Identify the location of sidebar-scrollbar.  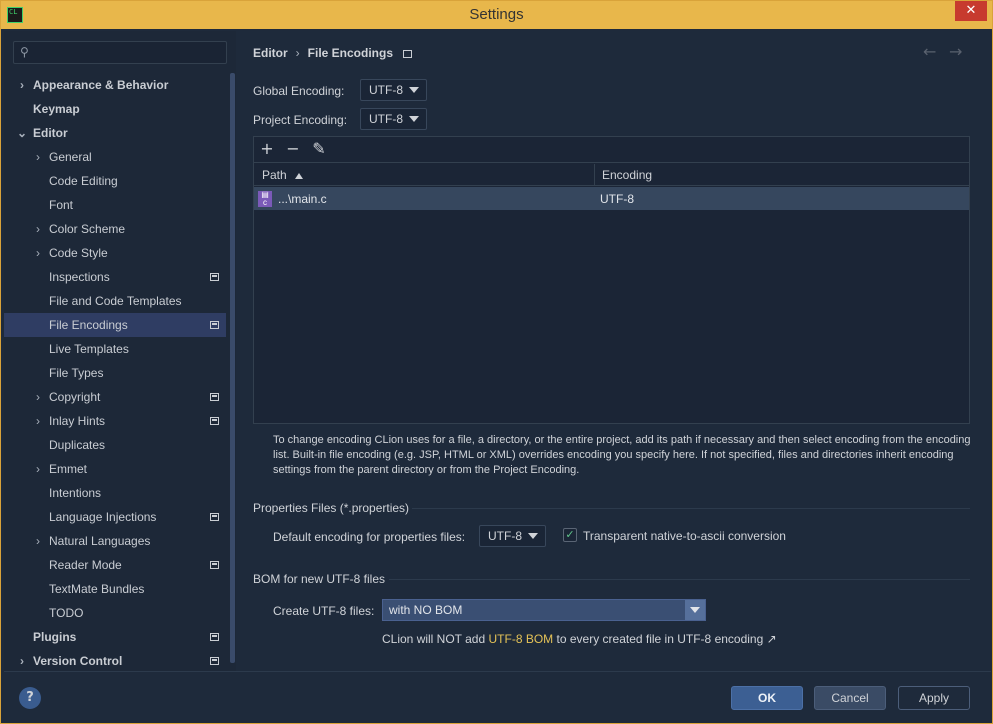
(232, 368).